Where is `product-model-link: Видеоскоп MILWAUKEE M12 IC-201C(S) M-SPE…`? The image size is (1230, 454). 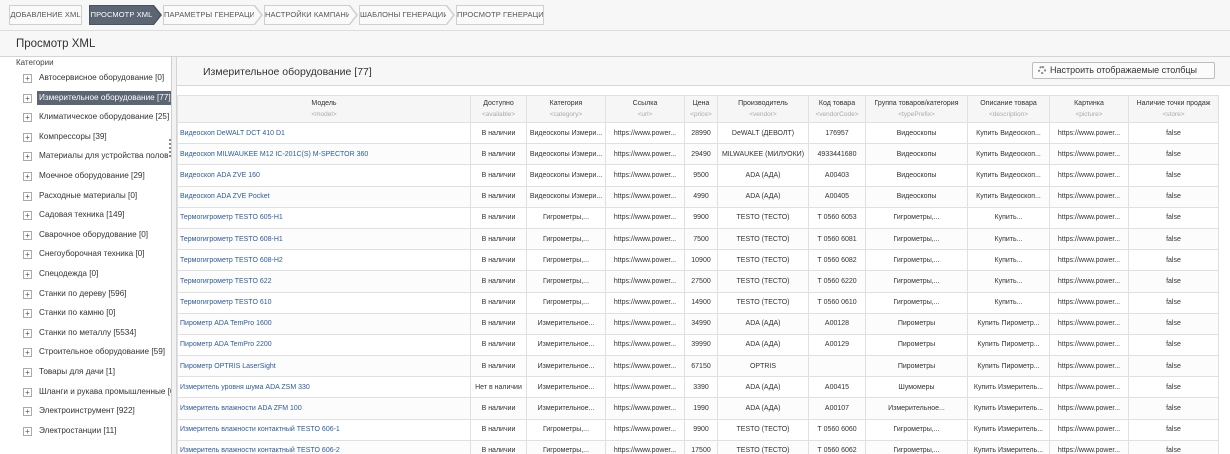 product-model-link: Видеоскоп MILWAUKEE M12 IC-201C(S) M-SPE… is located at coordinates (324, 154).